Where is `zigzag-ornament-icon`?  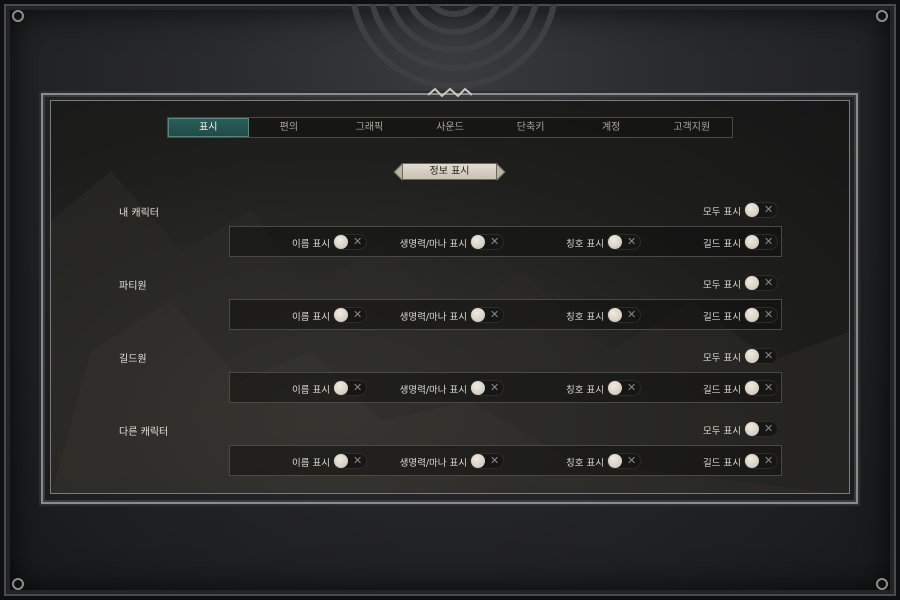 zigzag-ornament-icon is located at coordinates (450, 92).